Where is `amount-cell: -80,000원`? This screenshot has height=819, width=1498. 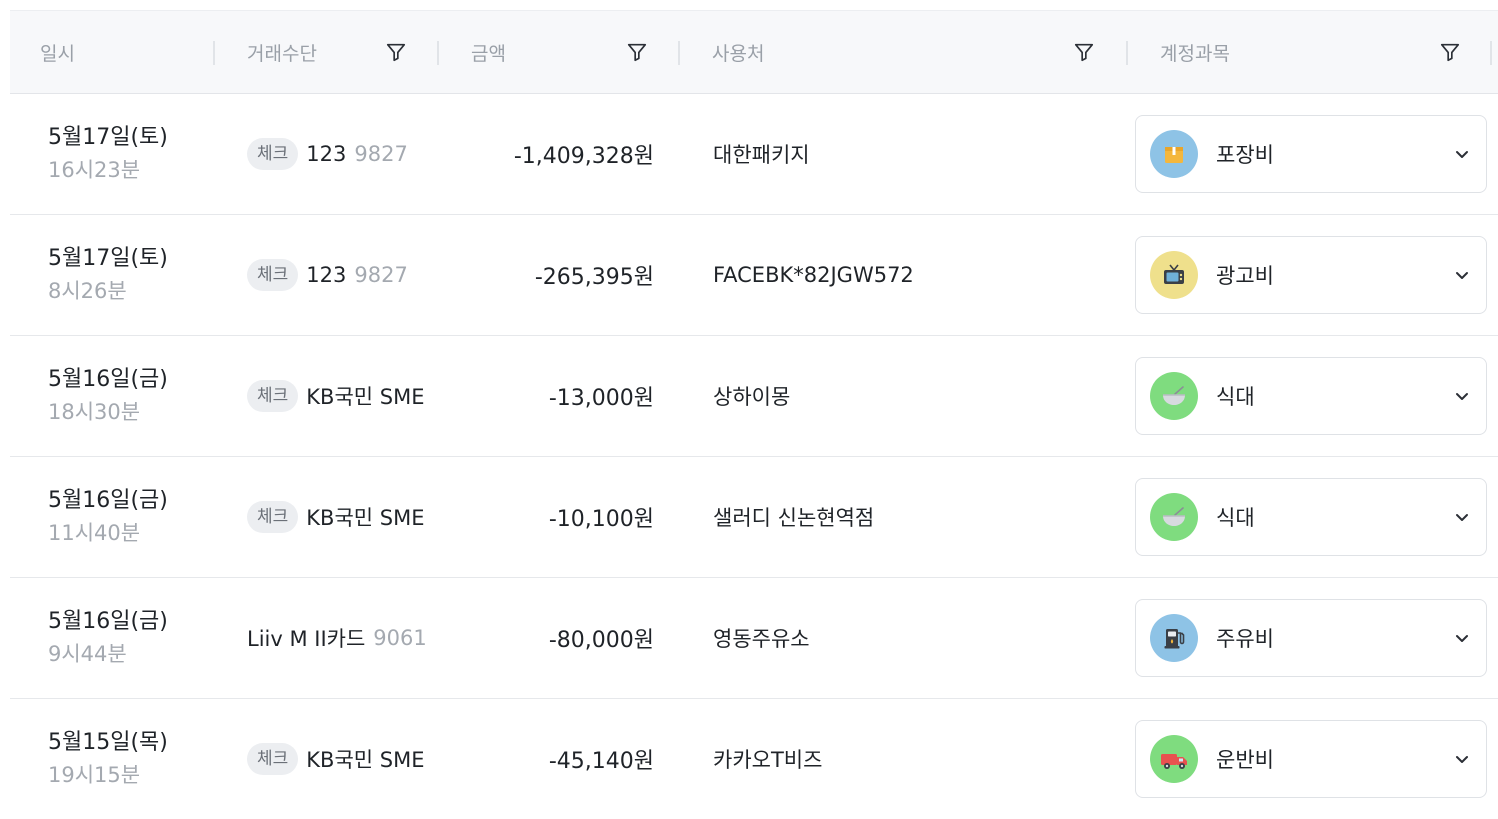
amount-cell: -80,000원 is located at coordinates (601, 640).